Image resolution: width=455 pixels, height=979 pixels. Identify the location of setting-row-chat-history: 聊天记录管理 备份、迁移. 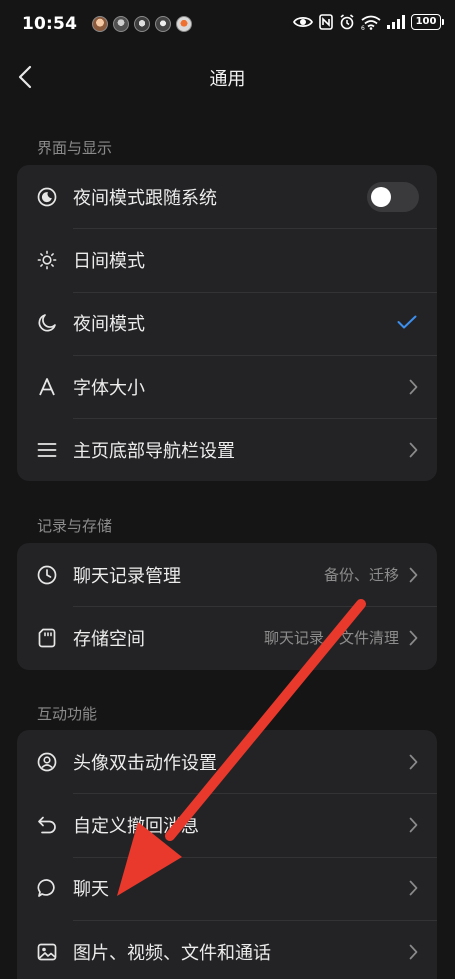
(227, 574).